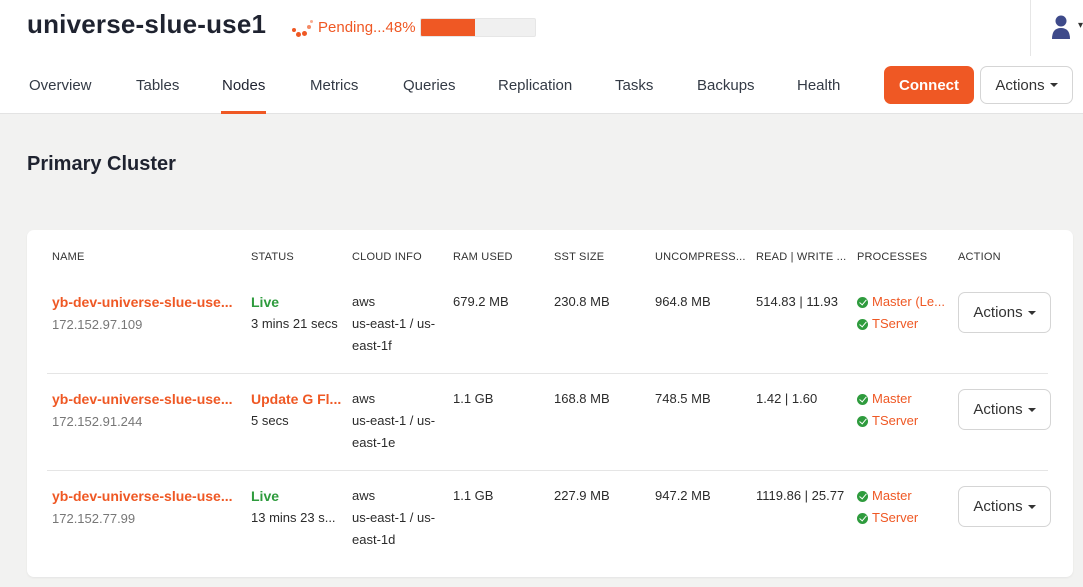 Image resolution: width=1083 pixels, height=587 pixels. Describe the element at coordinates (272, 257) in the screenshot. I see `column-header-status: STATUS` at that location.